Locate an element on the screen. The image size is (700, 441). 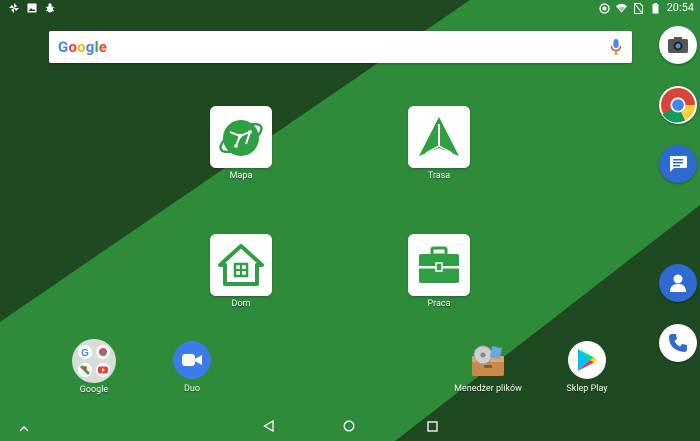
praca-tile is located at coordinates (439, 265).